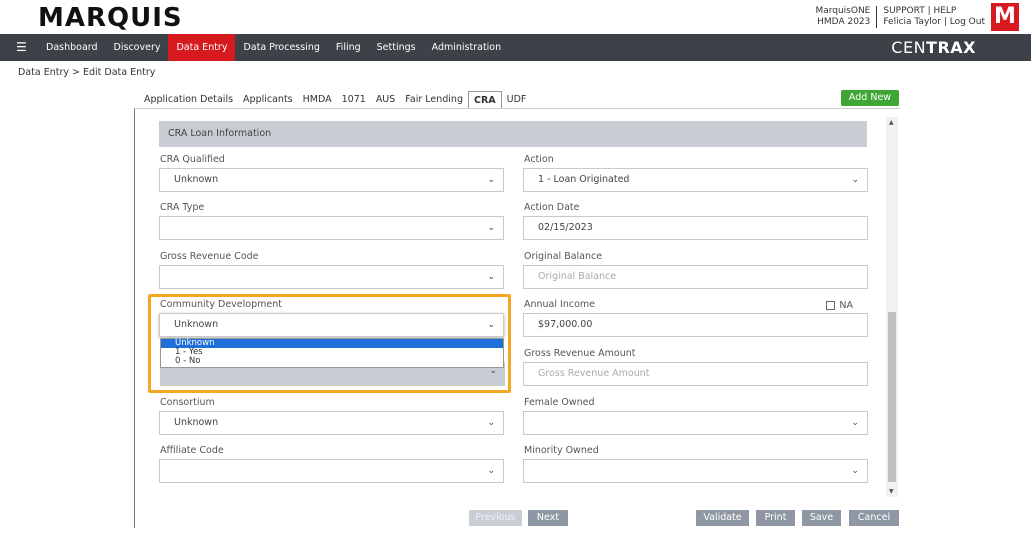 Image resolution: width=1031 pixels, height=539 pixels. What do you see at coordinates (843, 11) in the screenshot?
I see `product-name: MarquisONE` at bounding box center [843, 11].